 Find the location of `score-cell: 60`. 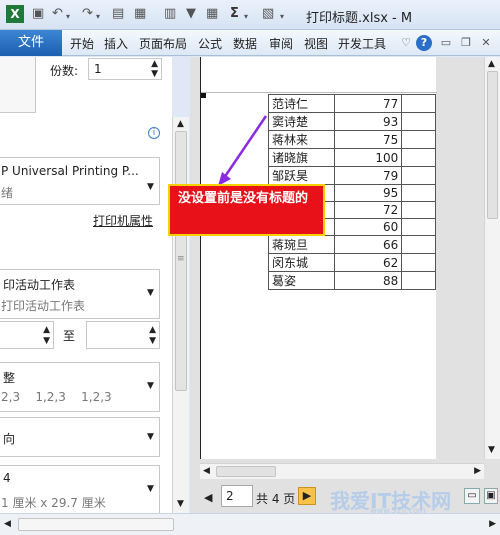

score-cell: 60 is located at coordinates (368, 227).